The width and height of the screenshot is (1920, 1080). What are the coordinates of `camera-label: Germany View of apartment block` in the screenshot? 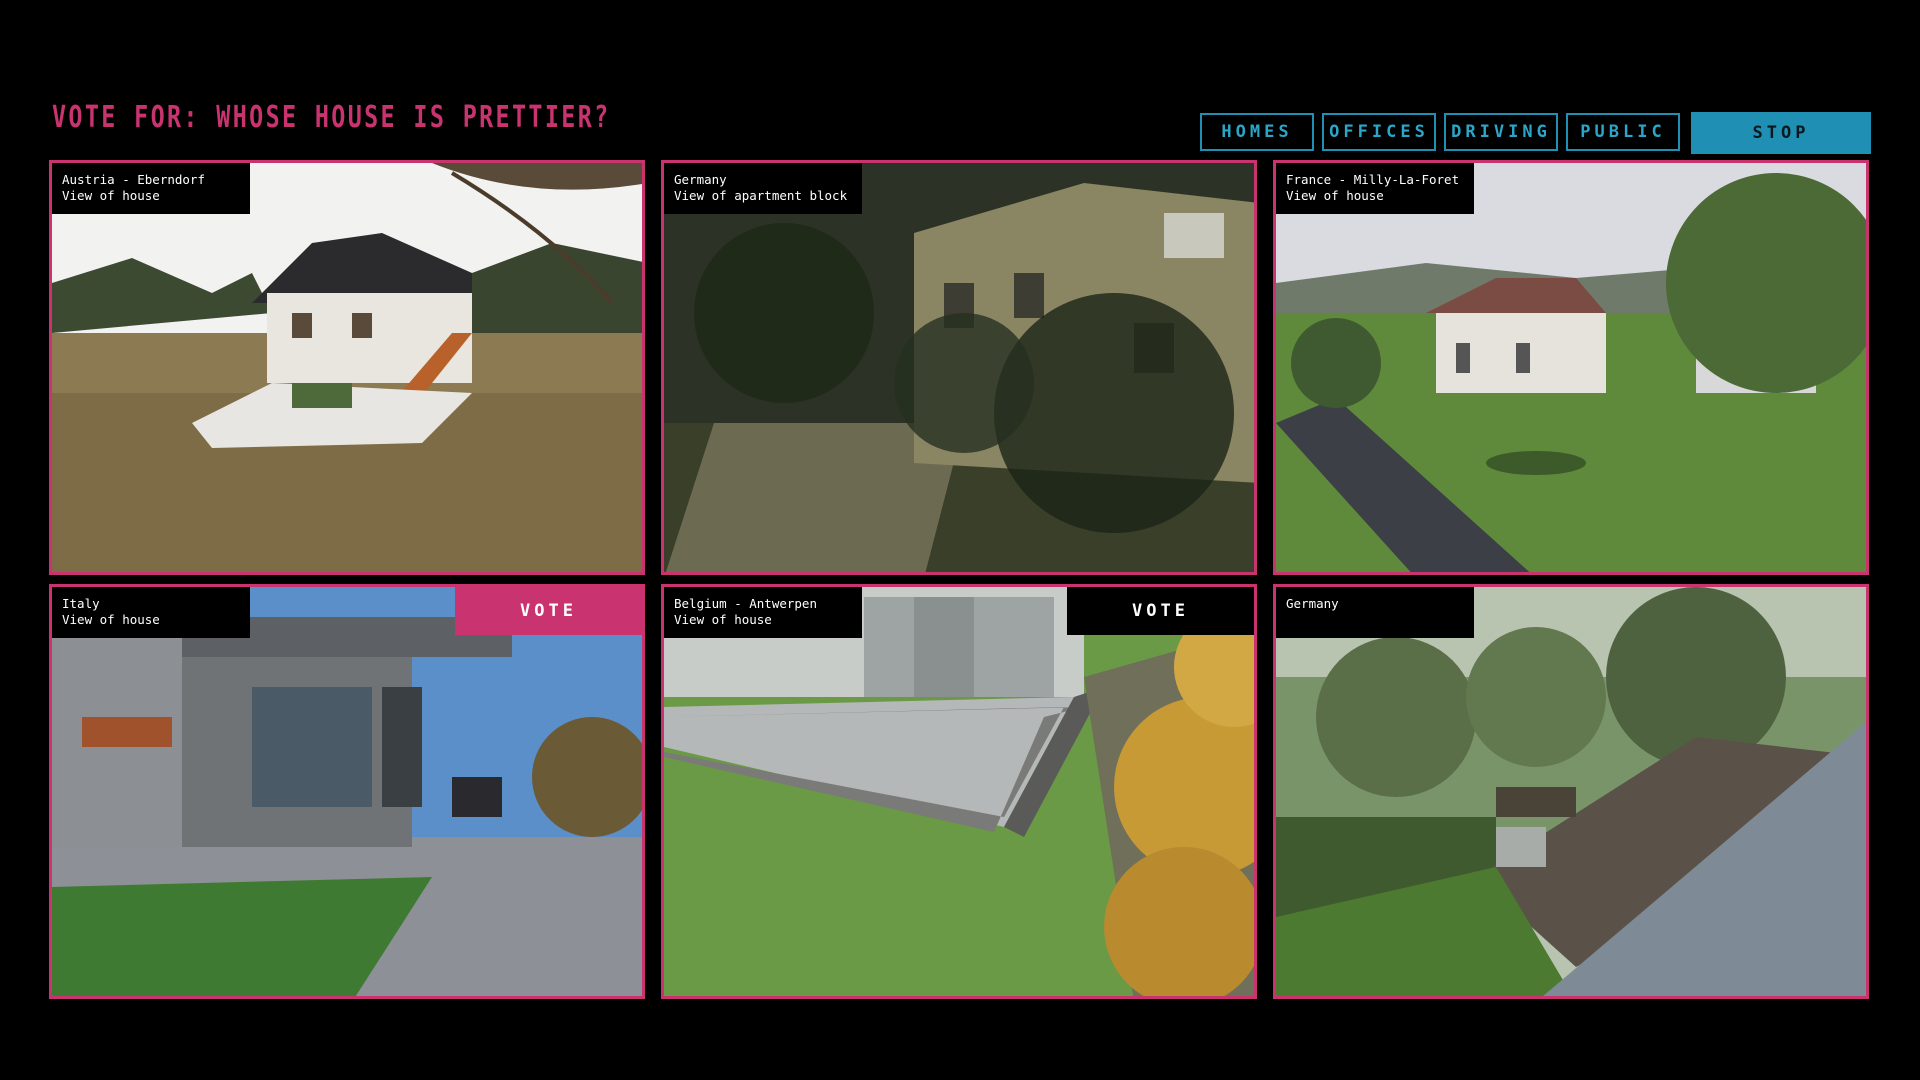 It's located at (763, 188).